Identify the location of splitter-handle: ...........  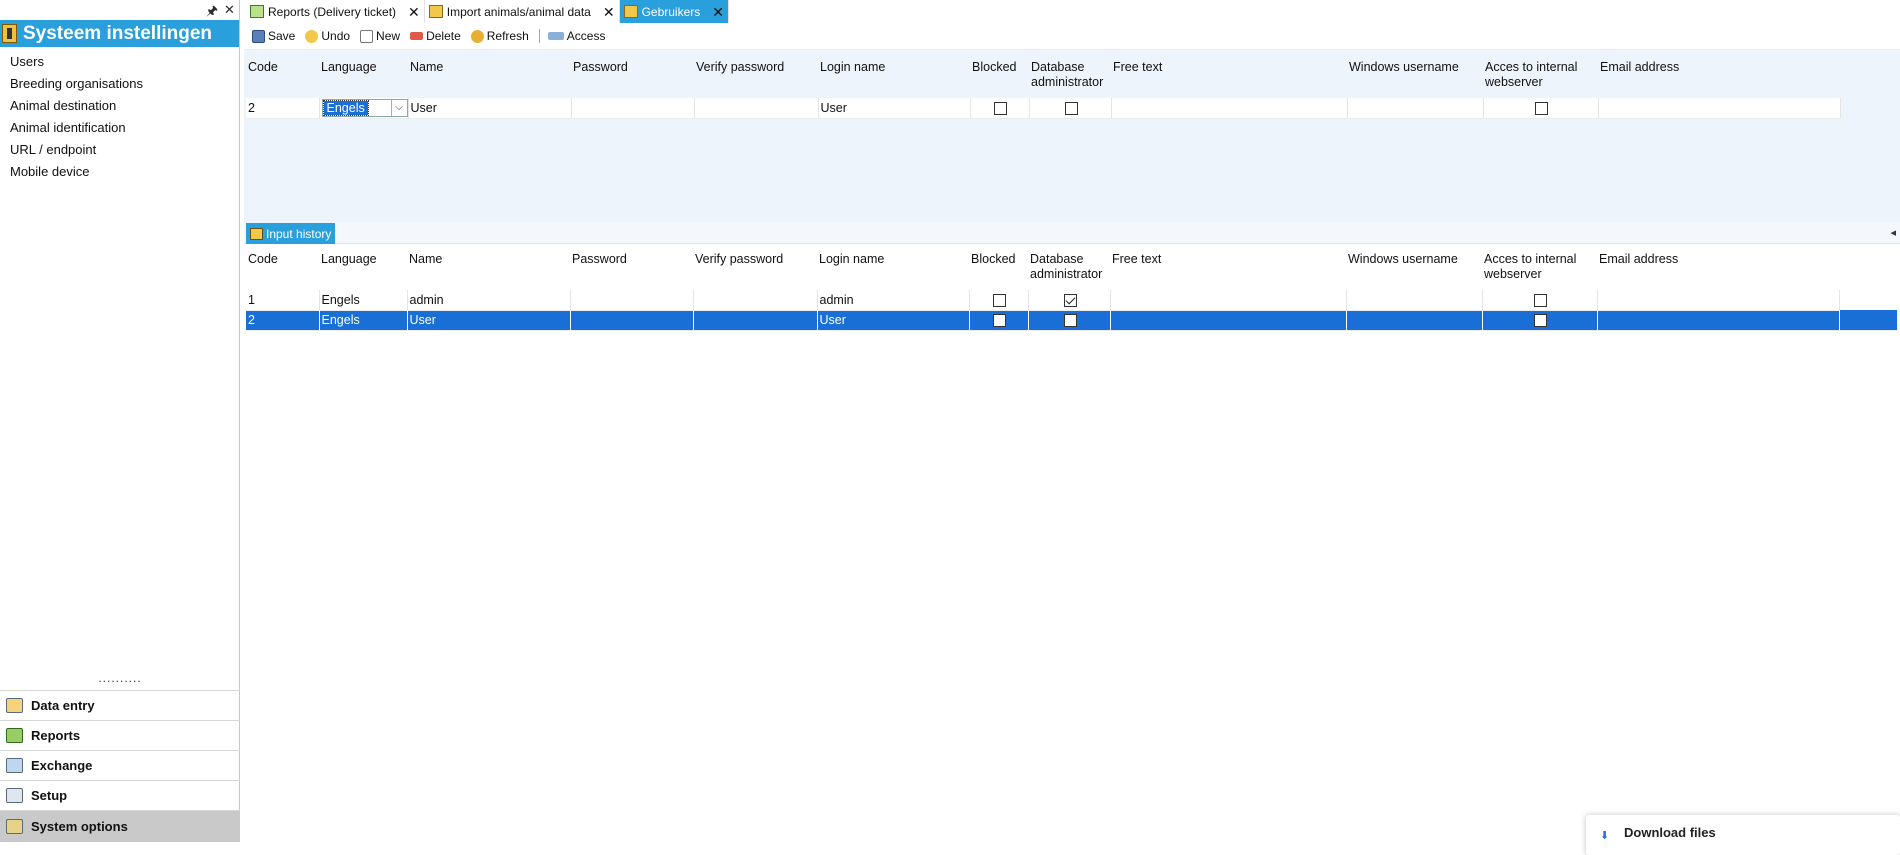
(120, 678).